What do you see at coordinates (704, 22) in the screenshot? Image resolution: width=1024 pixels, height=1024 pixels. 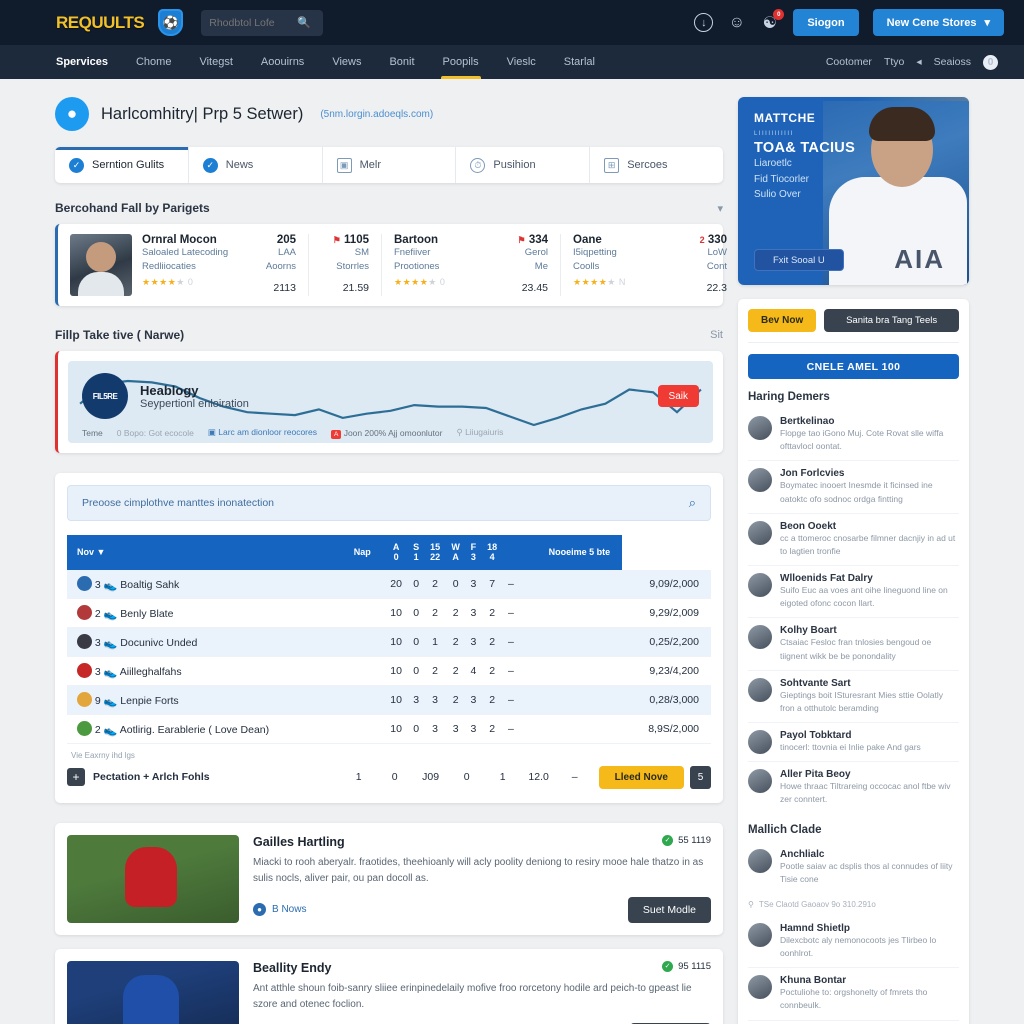 I see `info-icon: ↓` at bounding box center [704, 22].